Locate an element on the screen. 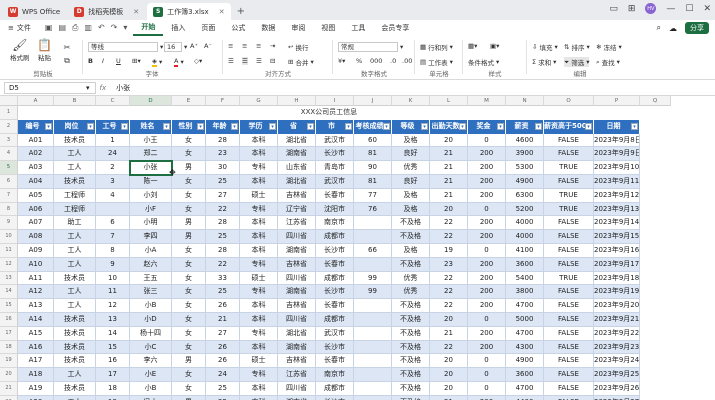 Image resolution: width=715 pixels, height=400 pixels. column-header-k: K is located at coordinates (411, 101).